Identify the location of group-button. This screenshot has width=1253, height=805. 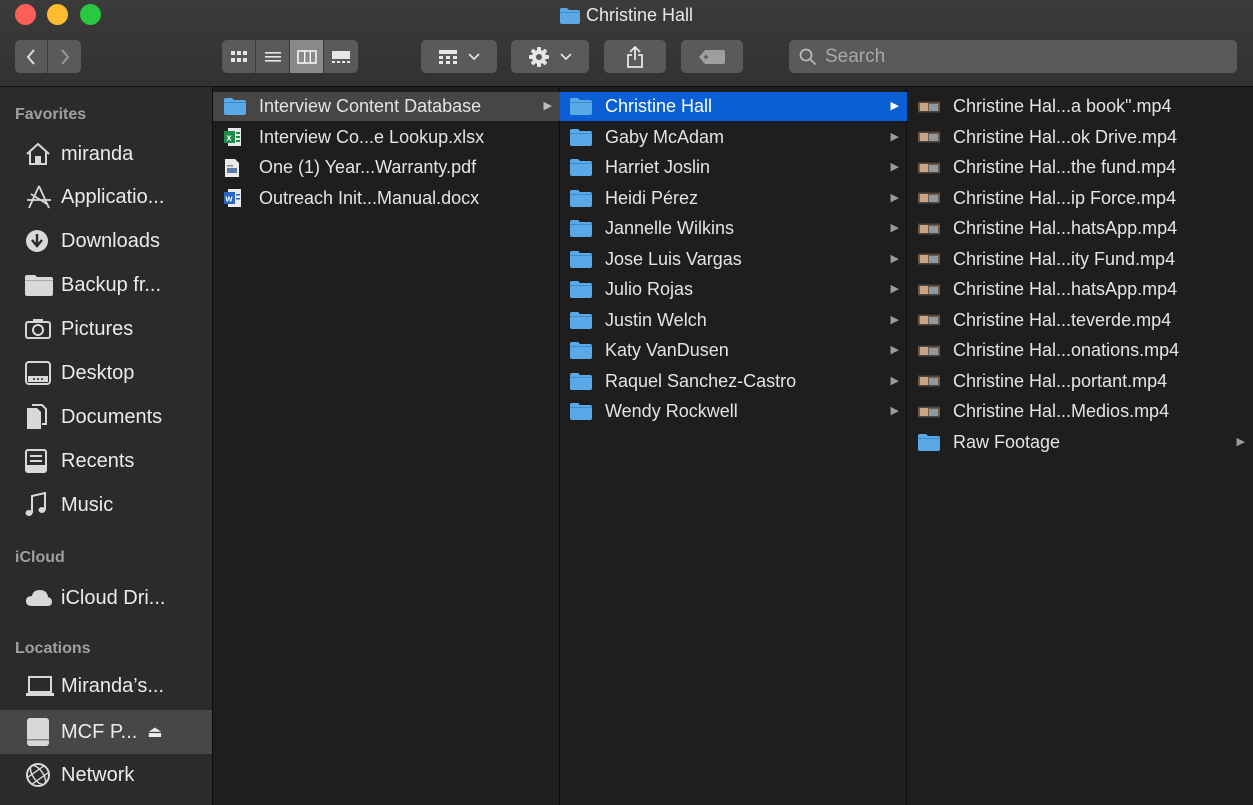
(459, 56).